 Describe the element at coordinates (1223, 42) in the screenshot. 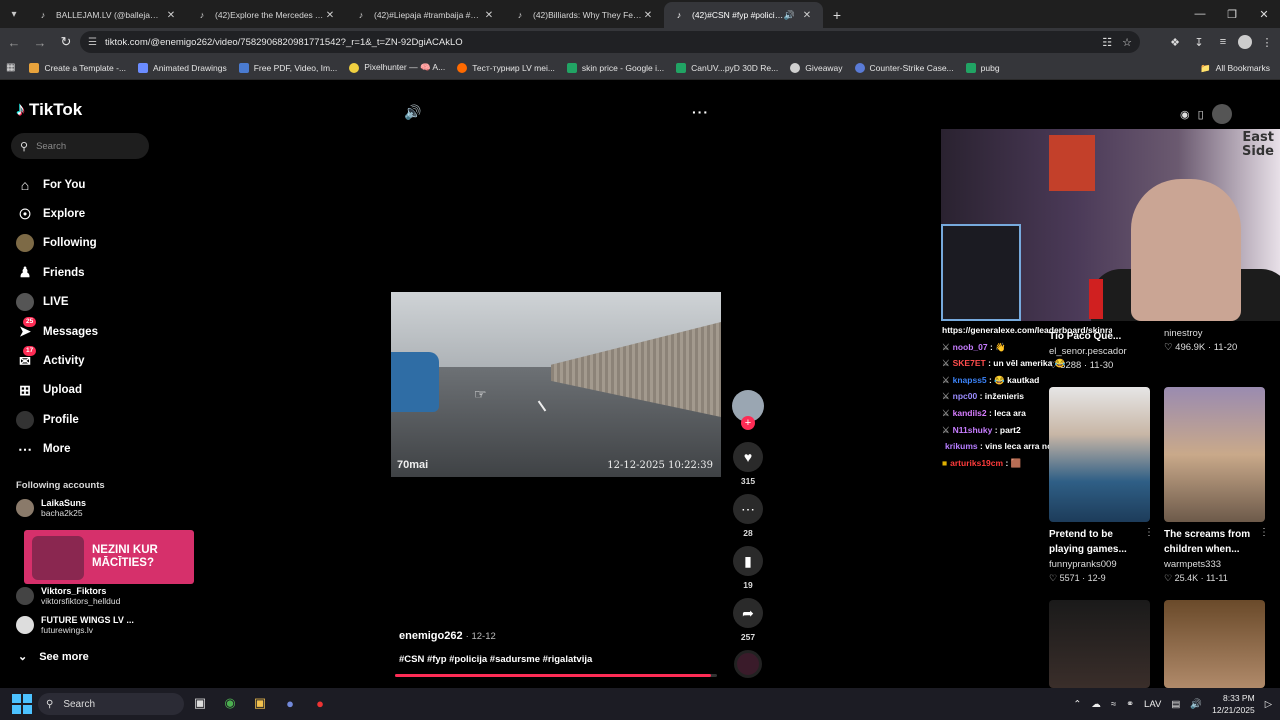

I see `reading-list-icon: ≡` at that location.